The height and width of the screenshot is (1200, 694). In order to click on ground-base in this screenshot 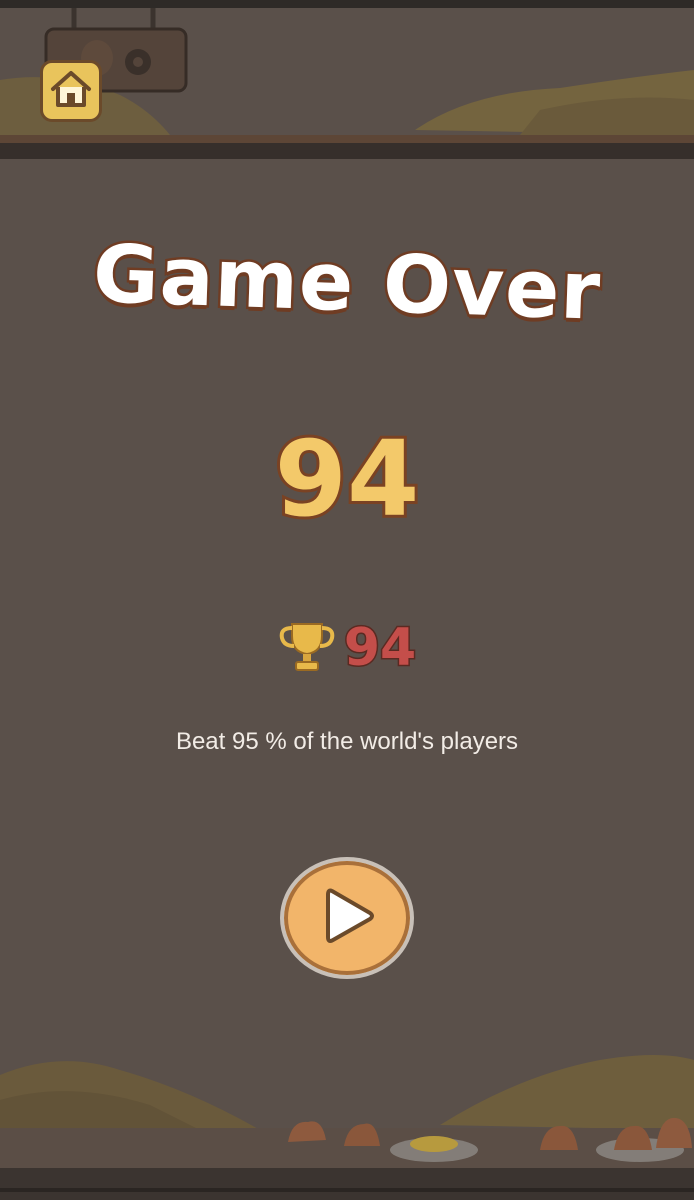, I will do `click(347, 1184)`.